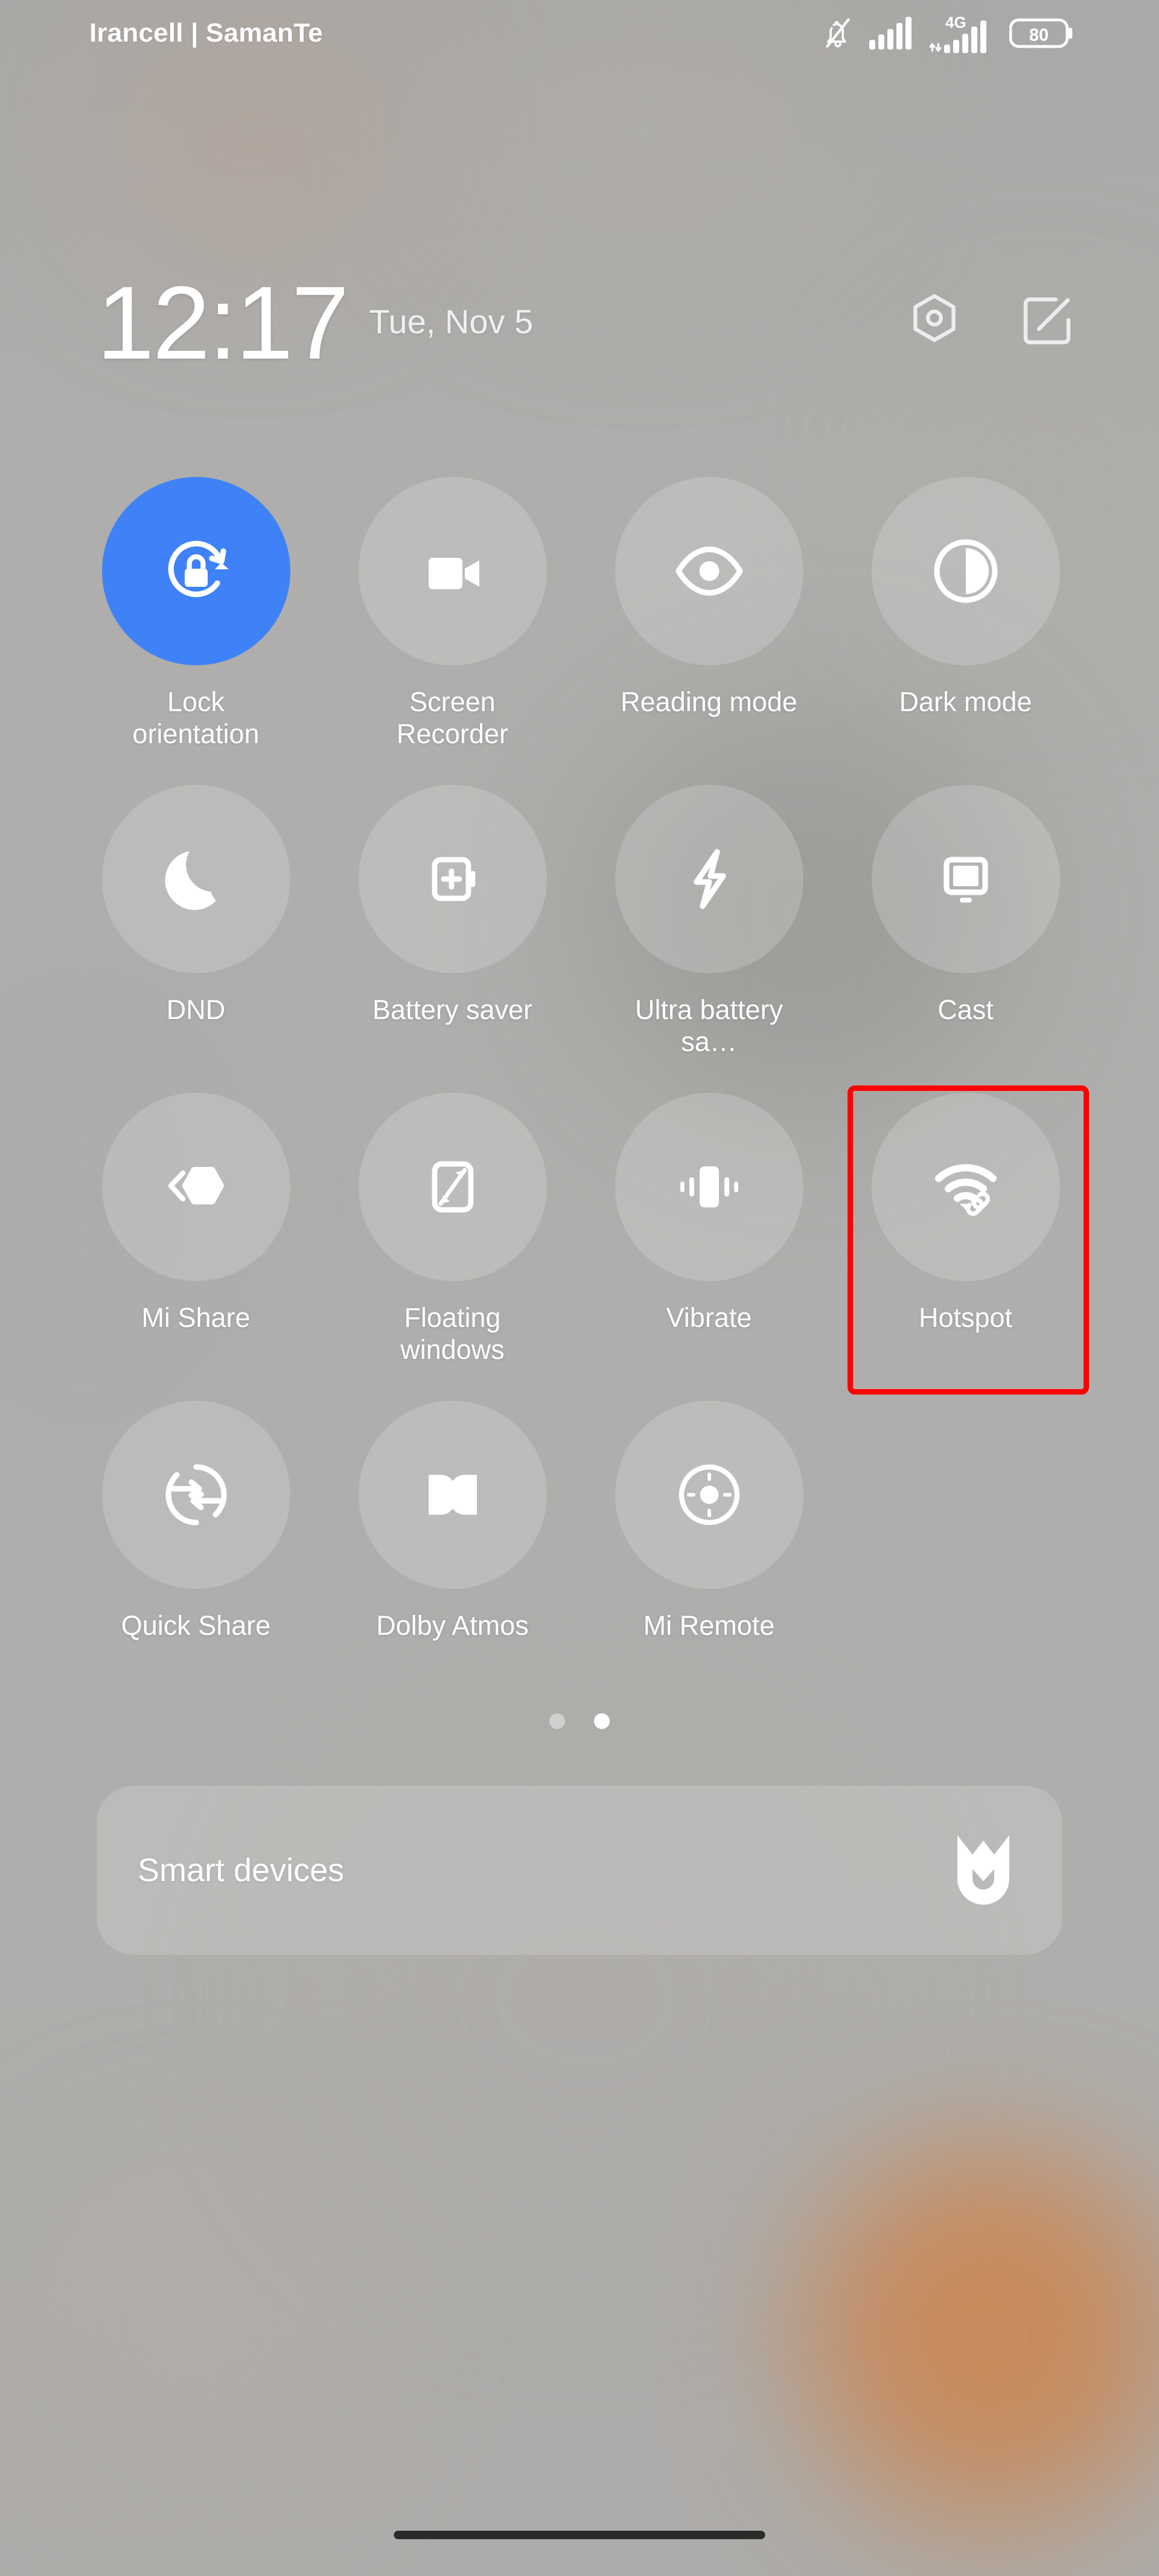 The height and width of the screenshot is (2576, 1159). I want to click on smart-devices-card: Smart devices, so click(579, 1871).